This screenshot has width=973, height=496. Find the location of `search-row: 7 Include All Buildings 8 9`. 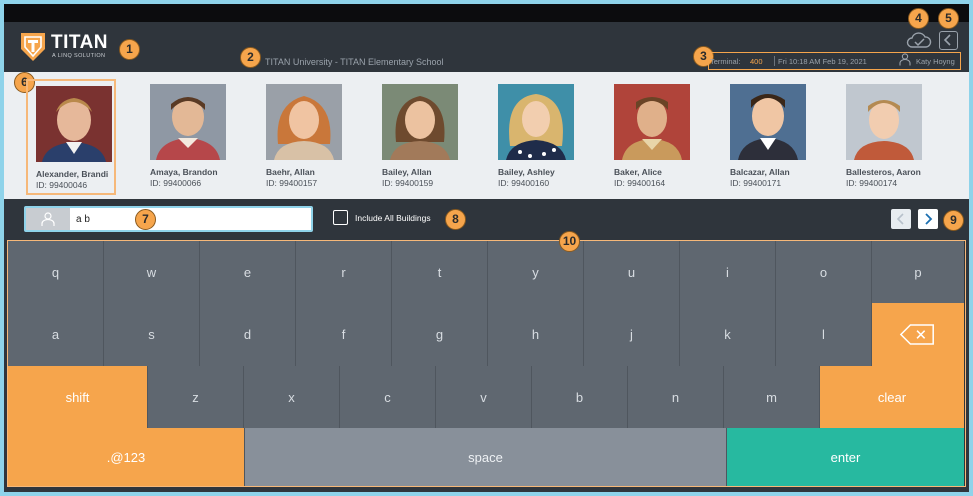

search-row: 7 Include All Buildings 8 9 is located at coordinates (486, 219).